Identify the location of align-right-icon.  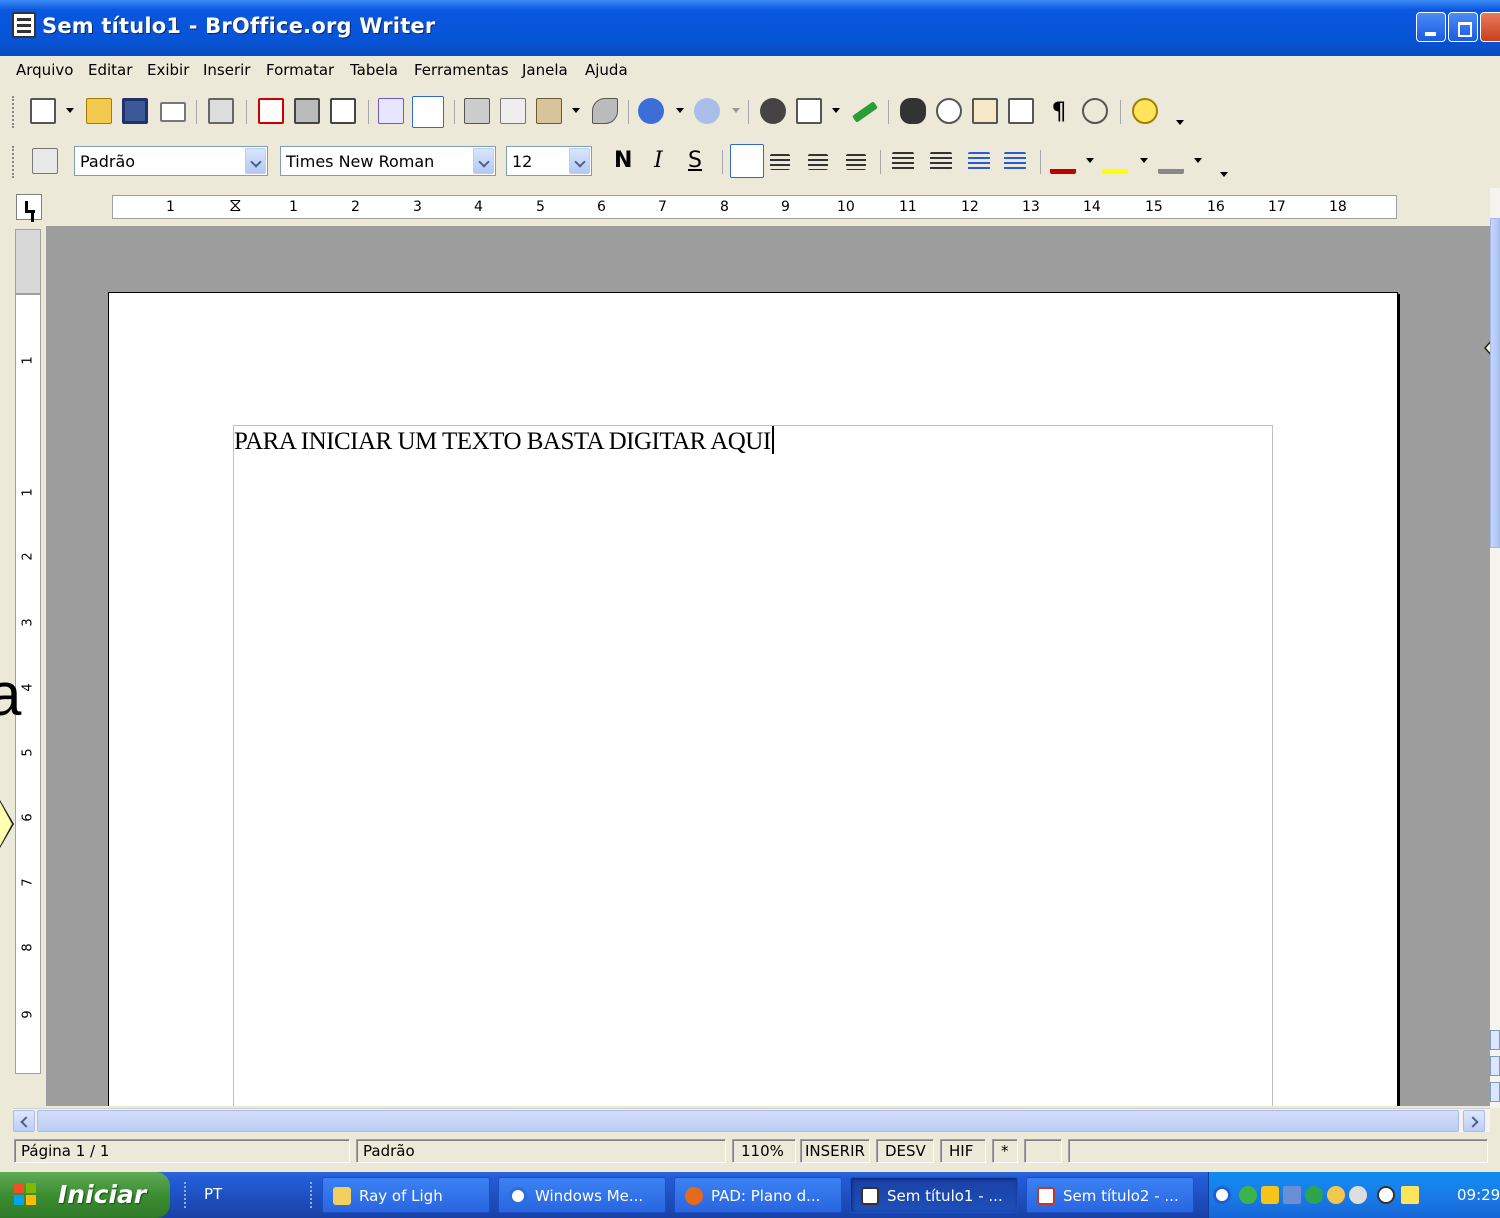
(818, 162).